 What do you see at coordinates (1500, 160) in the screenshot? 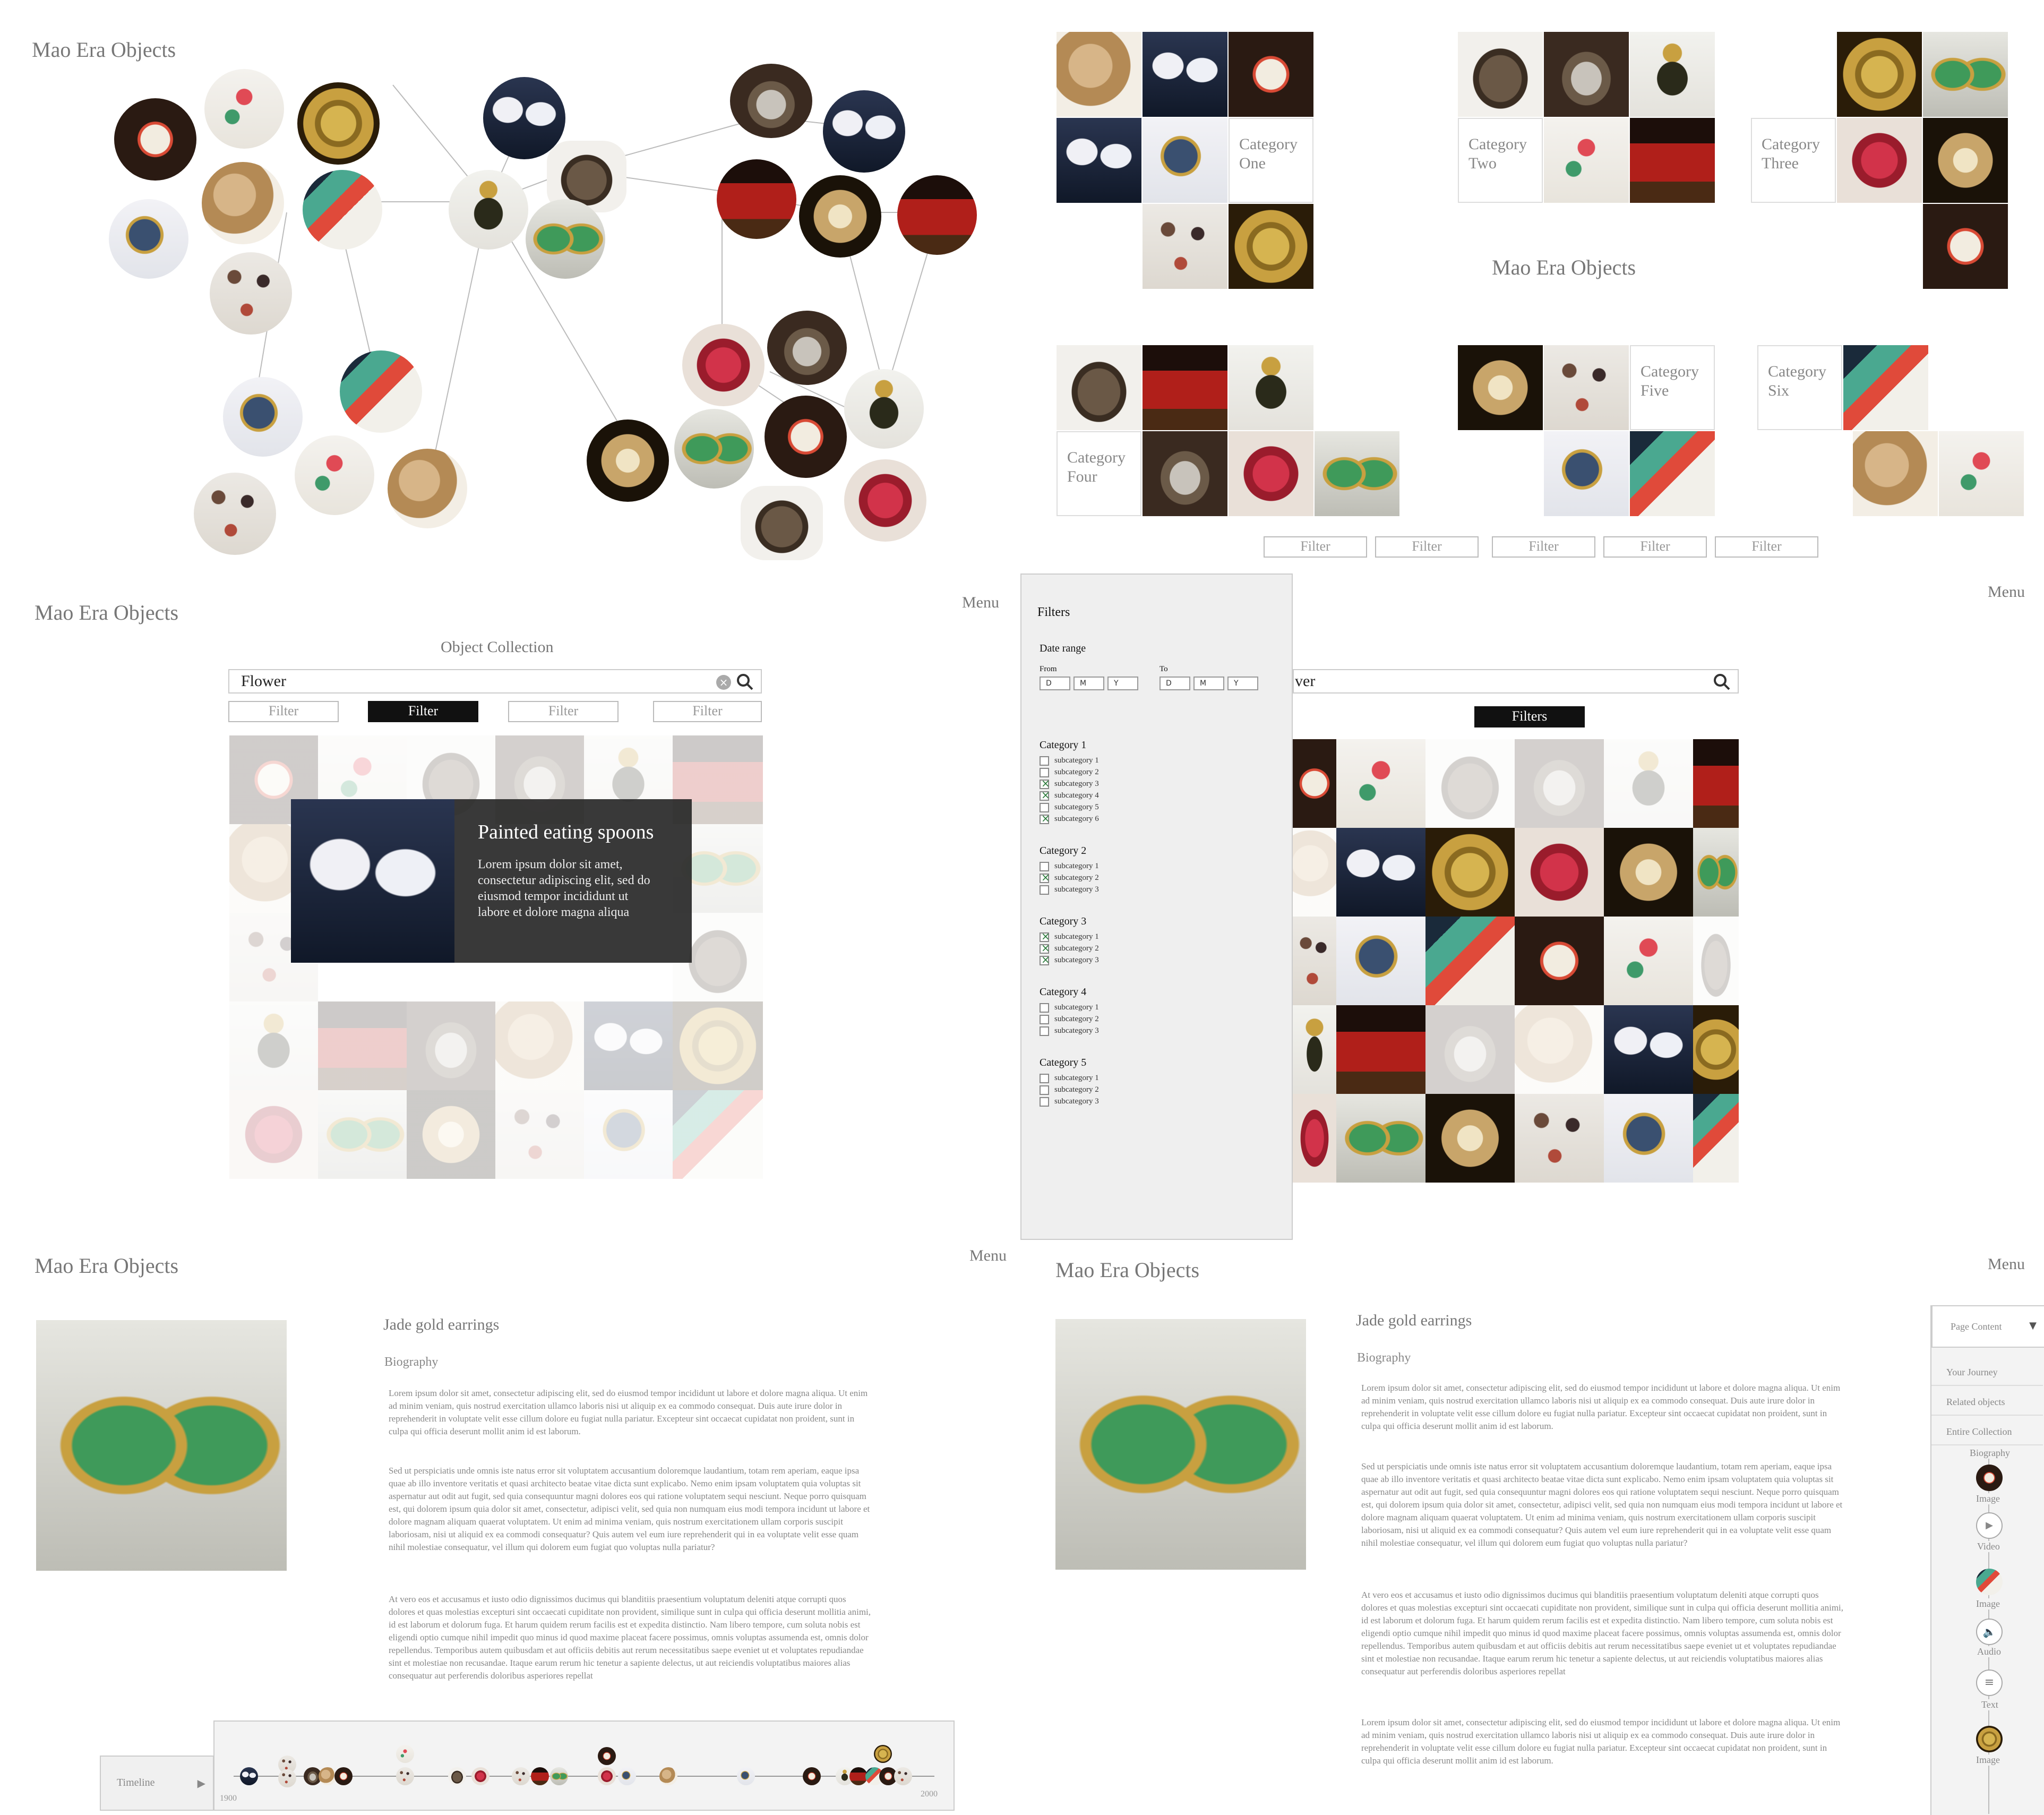
I see `category-two-label: Category Two` at bounding box center [1500, 160].